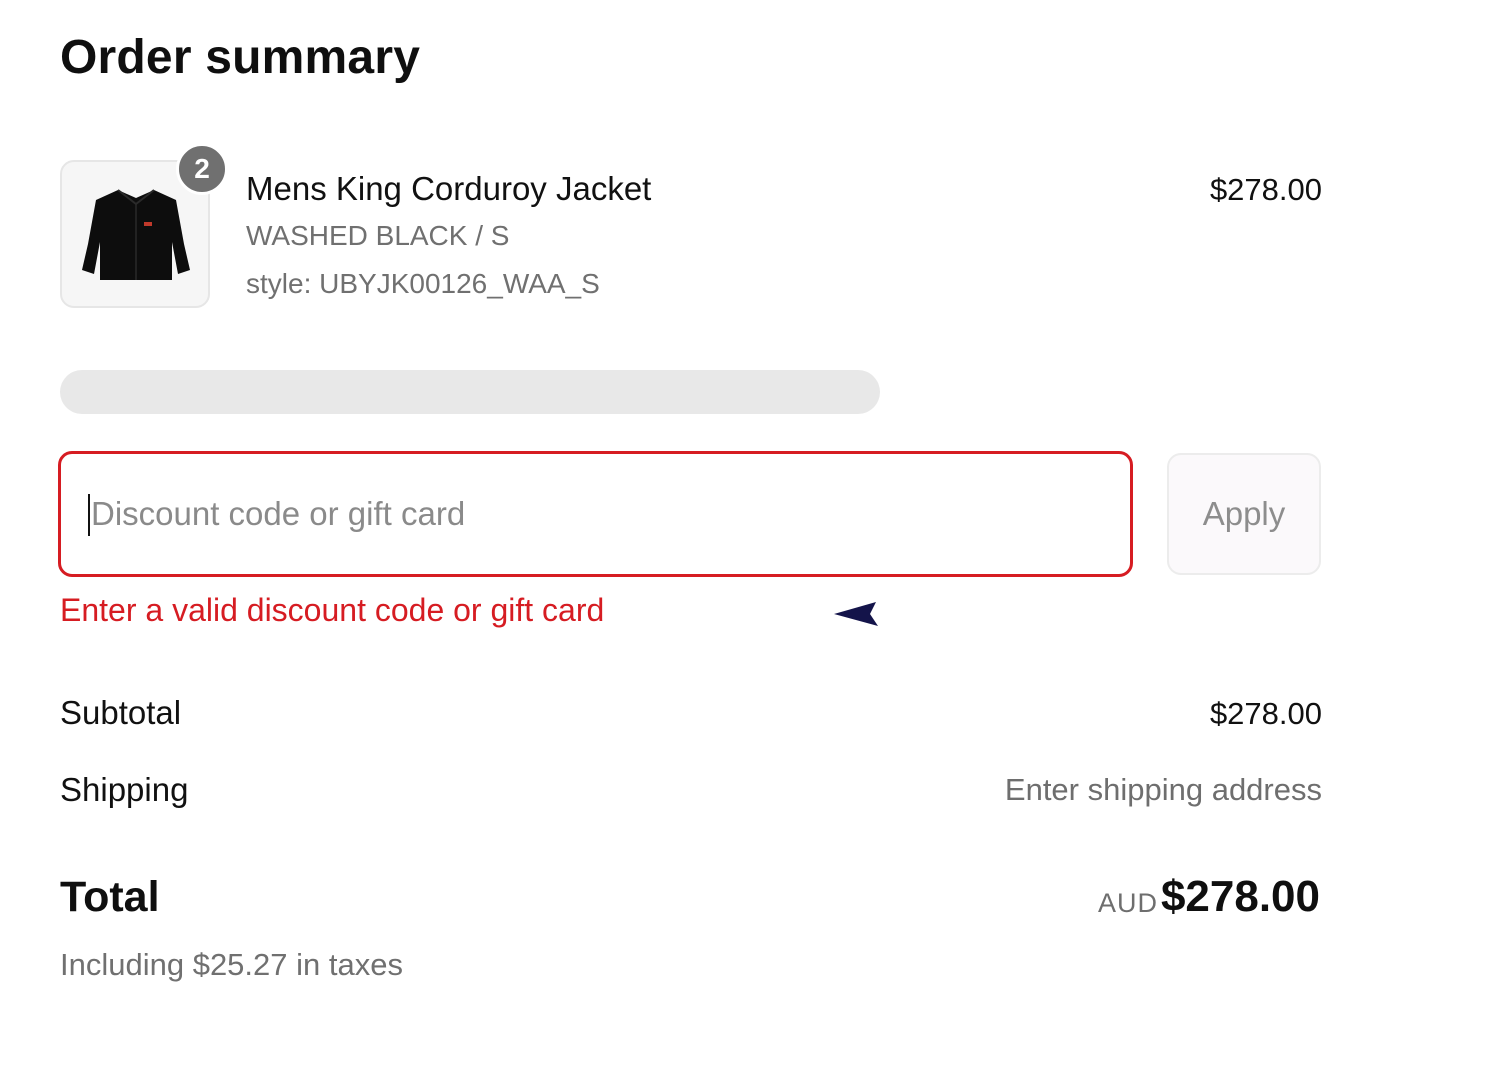 The height and width of the screenshot is (1083, 1500). What do you see at coordinates (470, 392) in the screenshot?
I see `loading-placeholder-bar` at bounding box center [470, 392].